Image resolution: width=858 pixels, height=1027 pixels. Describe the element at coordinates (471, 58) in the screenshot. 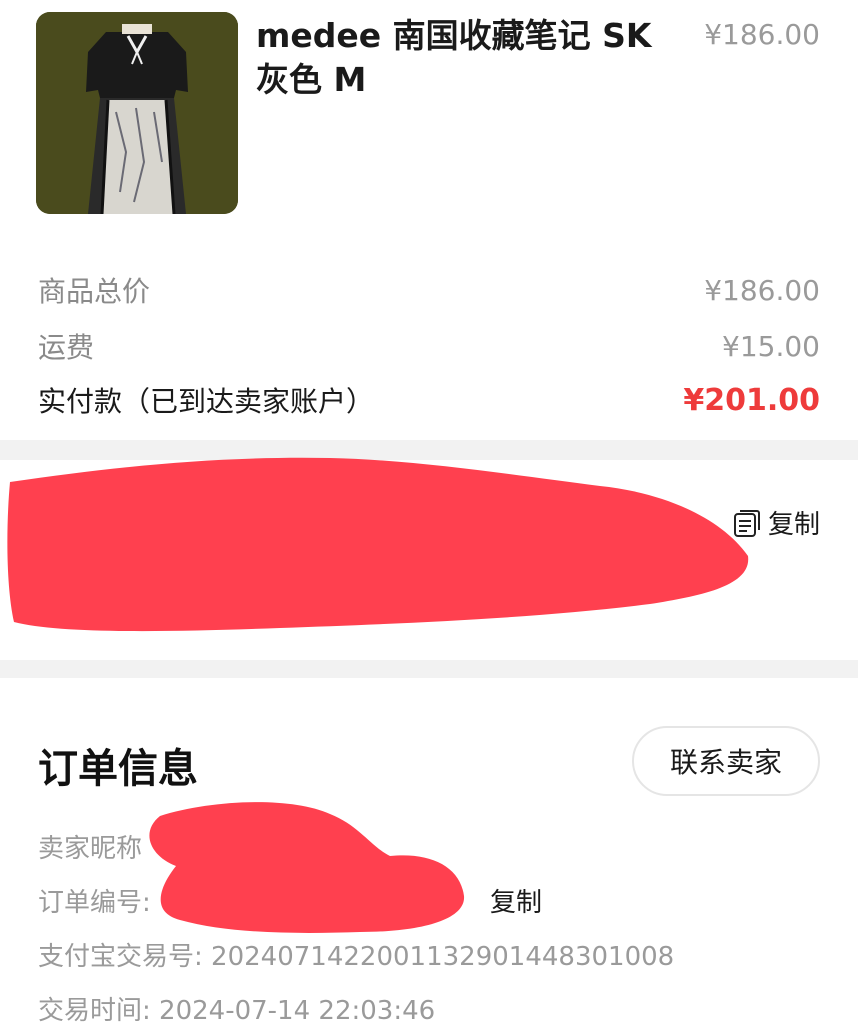

I see `product-title: medee 南国收藏笔记 SK 灰色 M` at that location.